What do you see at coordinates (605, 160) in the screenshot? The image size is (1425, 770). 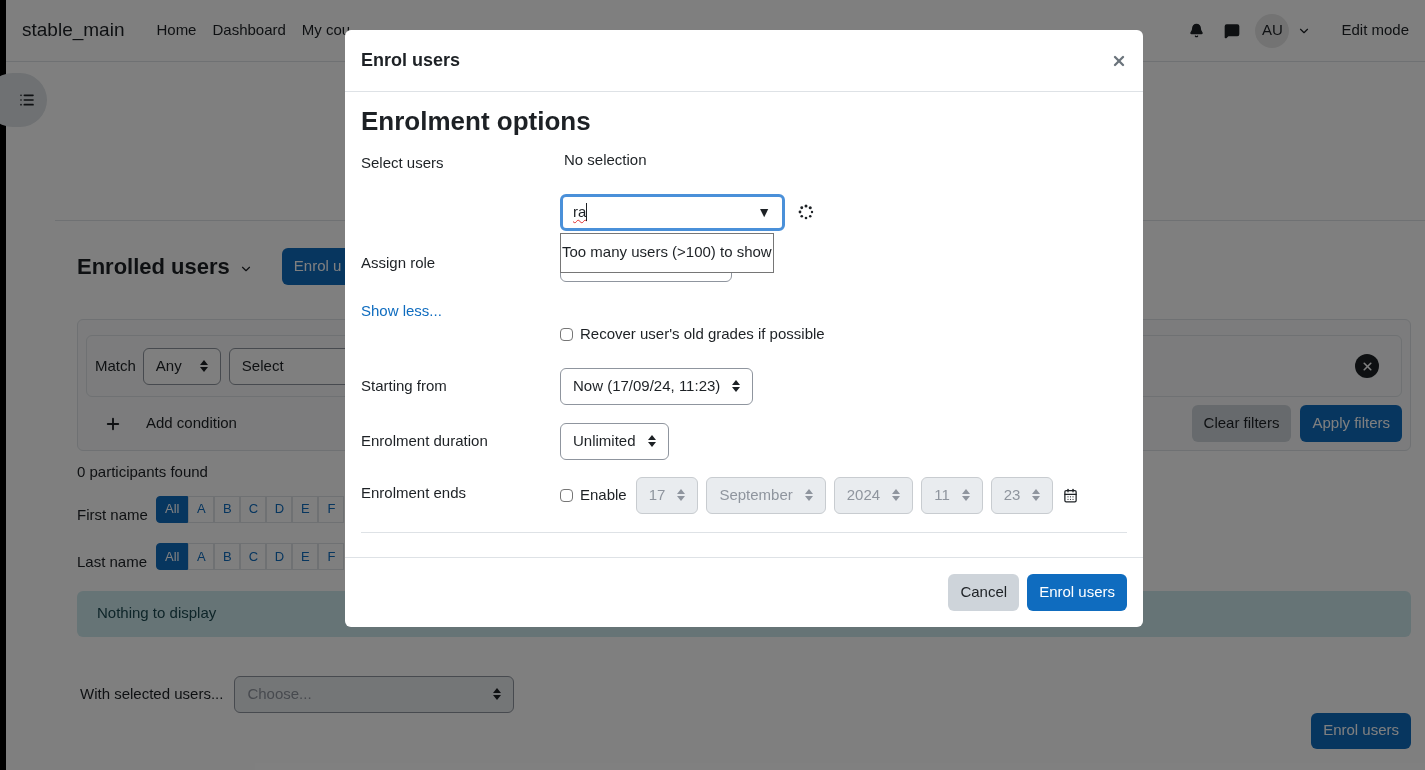 I see `selection-text: No selection` at bounding box center [605, 160].